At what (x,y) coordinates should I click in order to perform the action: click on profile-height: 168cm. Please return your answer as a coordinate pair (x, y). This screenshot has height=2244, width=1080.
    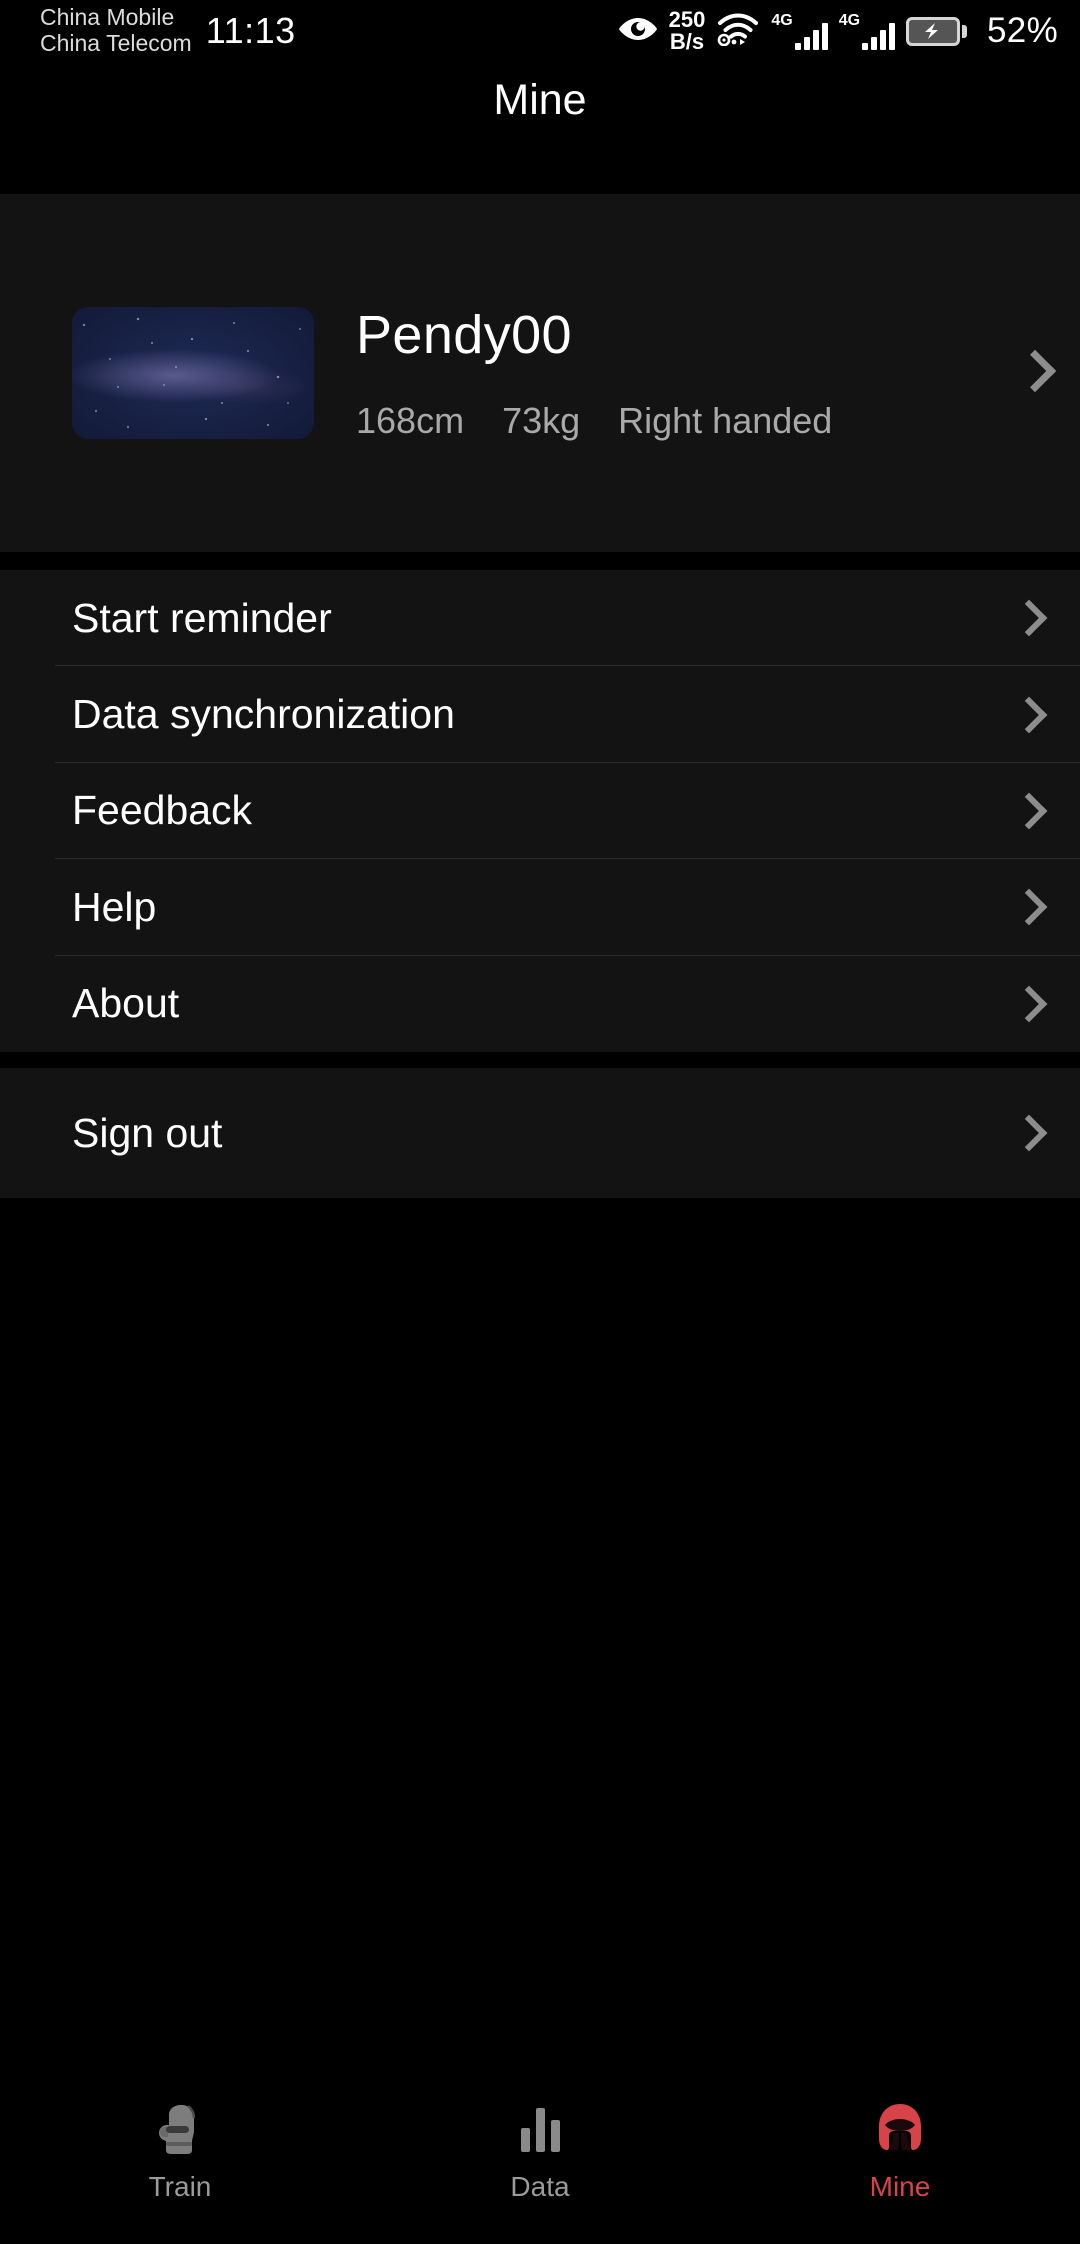
    Looking at the image, I should click on (410, 420).